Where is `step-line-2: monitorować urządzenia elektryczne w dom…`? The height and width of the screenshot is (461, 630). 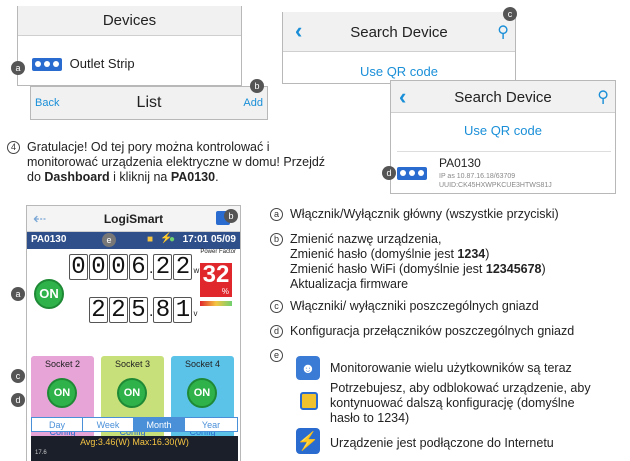 step-line-2: monitorować urządzenia elektryczne w dom… is located at coordinates (176, 162).